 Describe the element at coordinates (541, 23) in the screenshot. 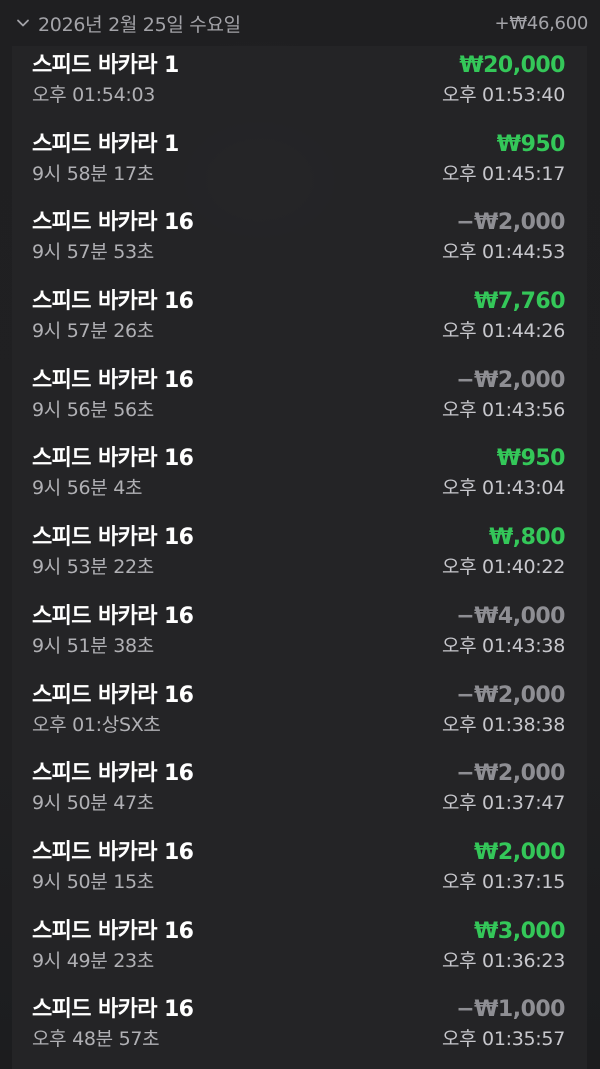

I see `group-total: +₩46,600` at that location.